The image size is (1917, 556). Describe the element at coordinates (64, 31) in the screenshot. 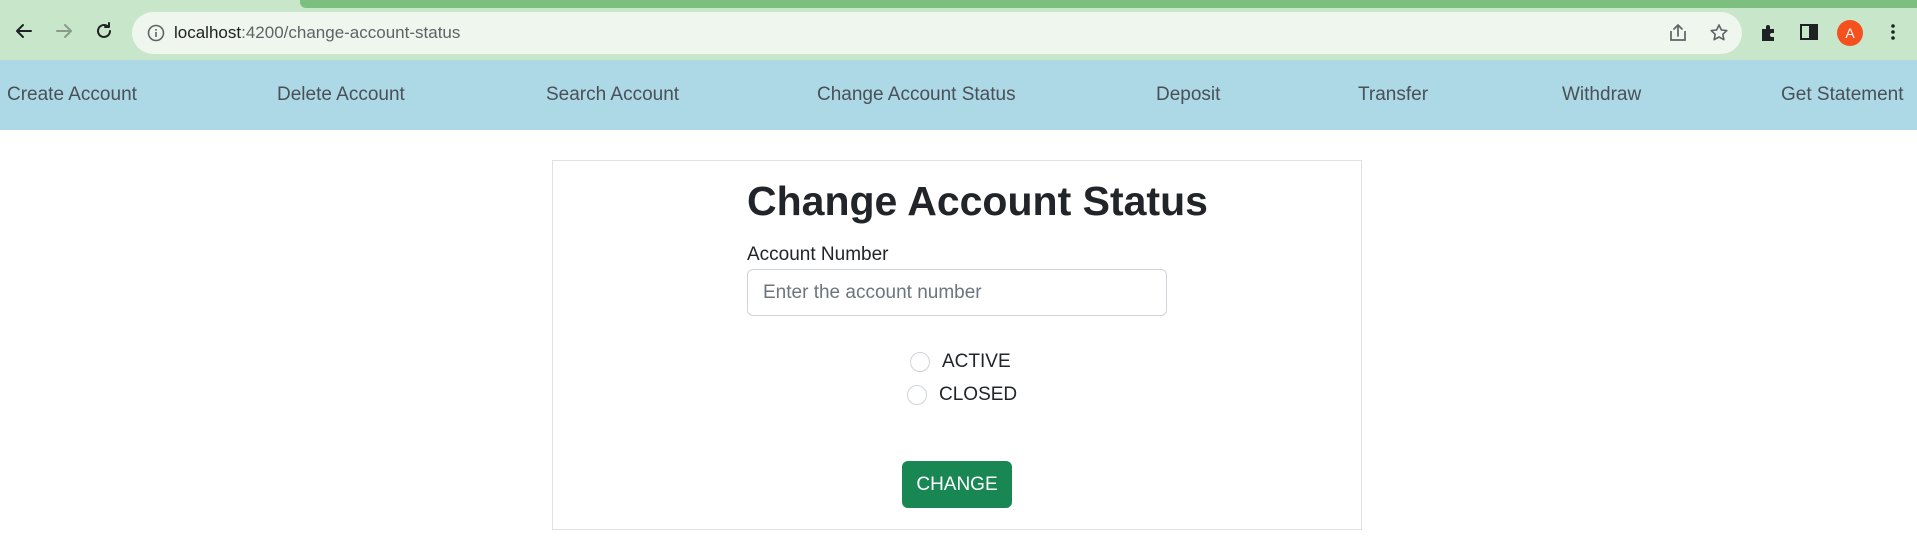

I see `forward-arrow-icon` at that location.